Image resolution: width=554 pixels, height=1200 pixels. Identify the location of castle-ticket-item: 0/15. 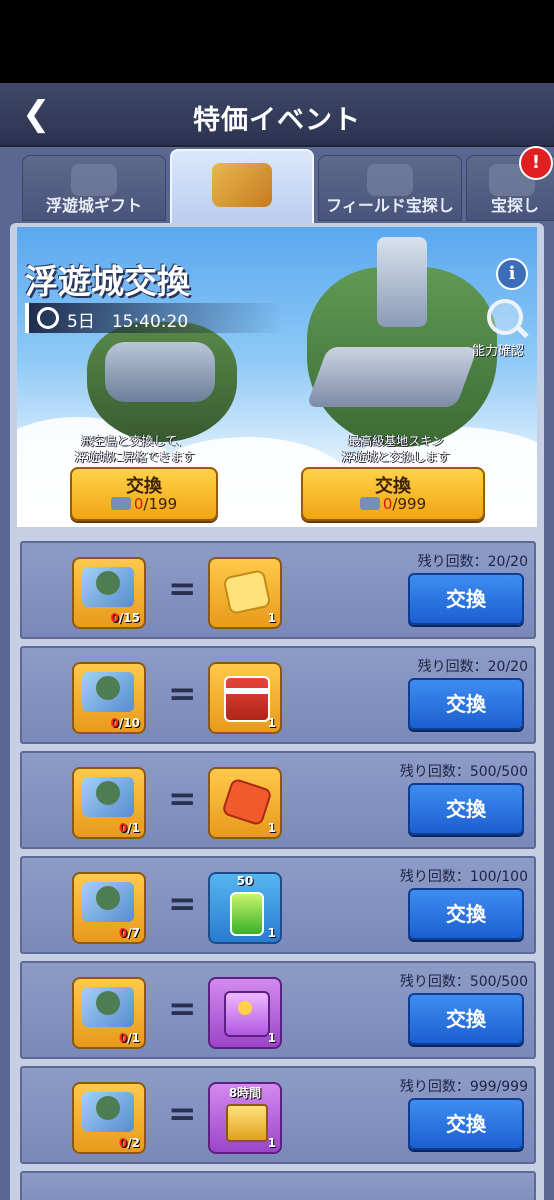
(109, 593).